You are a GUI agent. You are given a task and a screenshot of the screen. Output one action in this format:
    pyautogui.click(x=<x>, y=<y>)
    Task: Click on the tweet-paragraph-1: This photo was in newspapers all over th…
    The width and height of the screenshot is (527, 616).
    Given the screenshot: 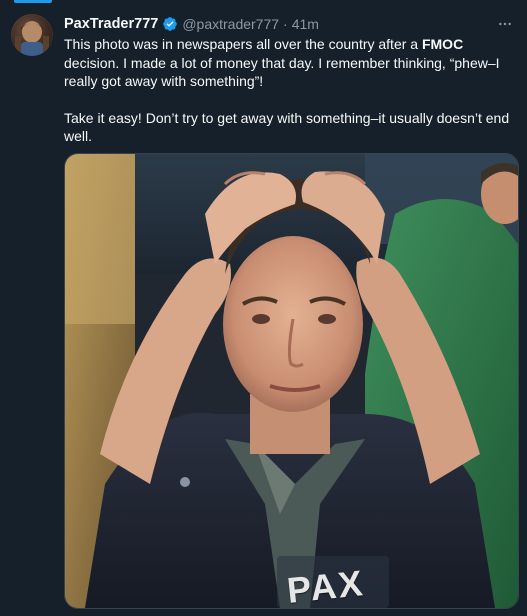 What is the action you would take?
    pyautogui.click(x=291, y=63)
    